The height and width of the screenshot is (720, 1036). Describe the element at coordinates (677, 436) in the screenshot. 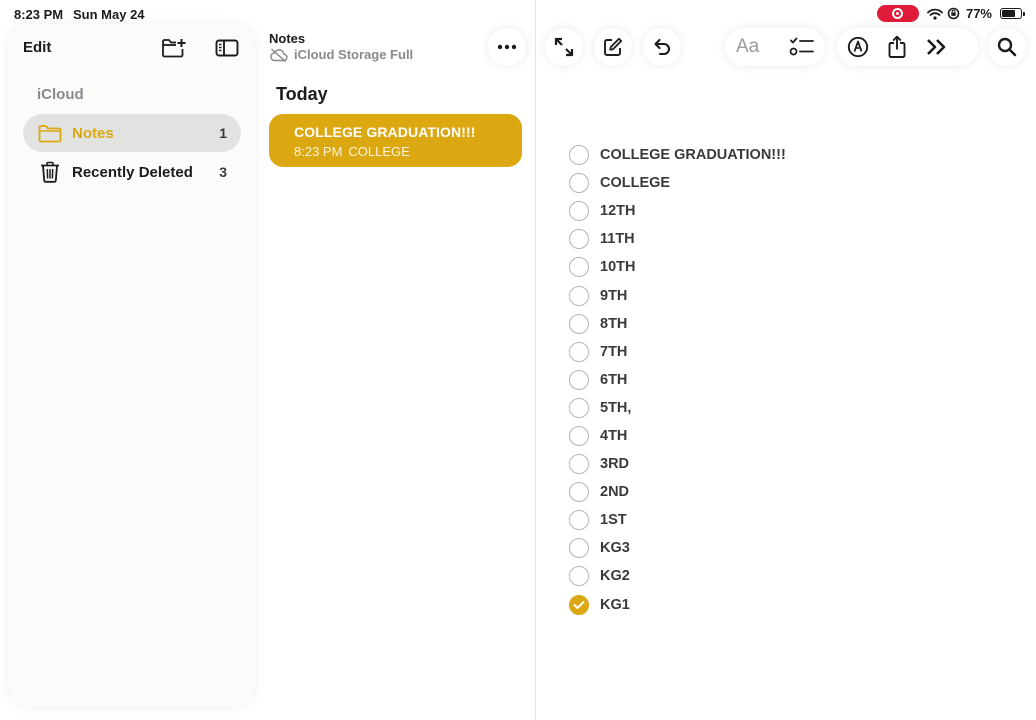

I see `checklist-item: 4TH` at that location.